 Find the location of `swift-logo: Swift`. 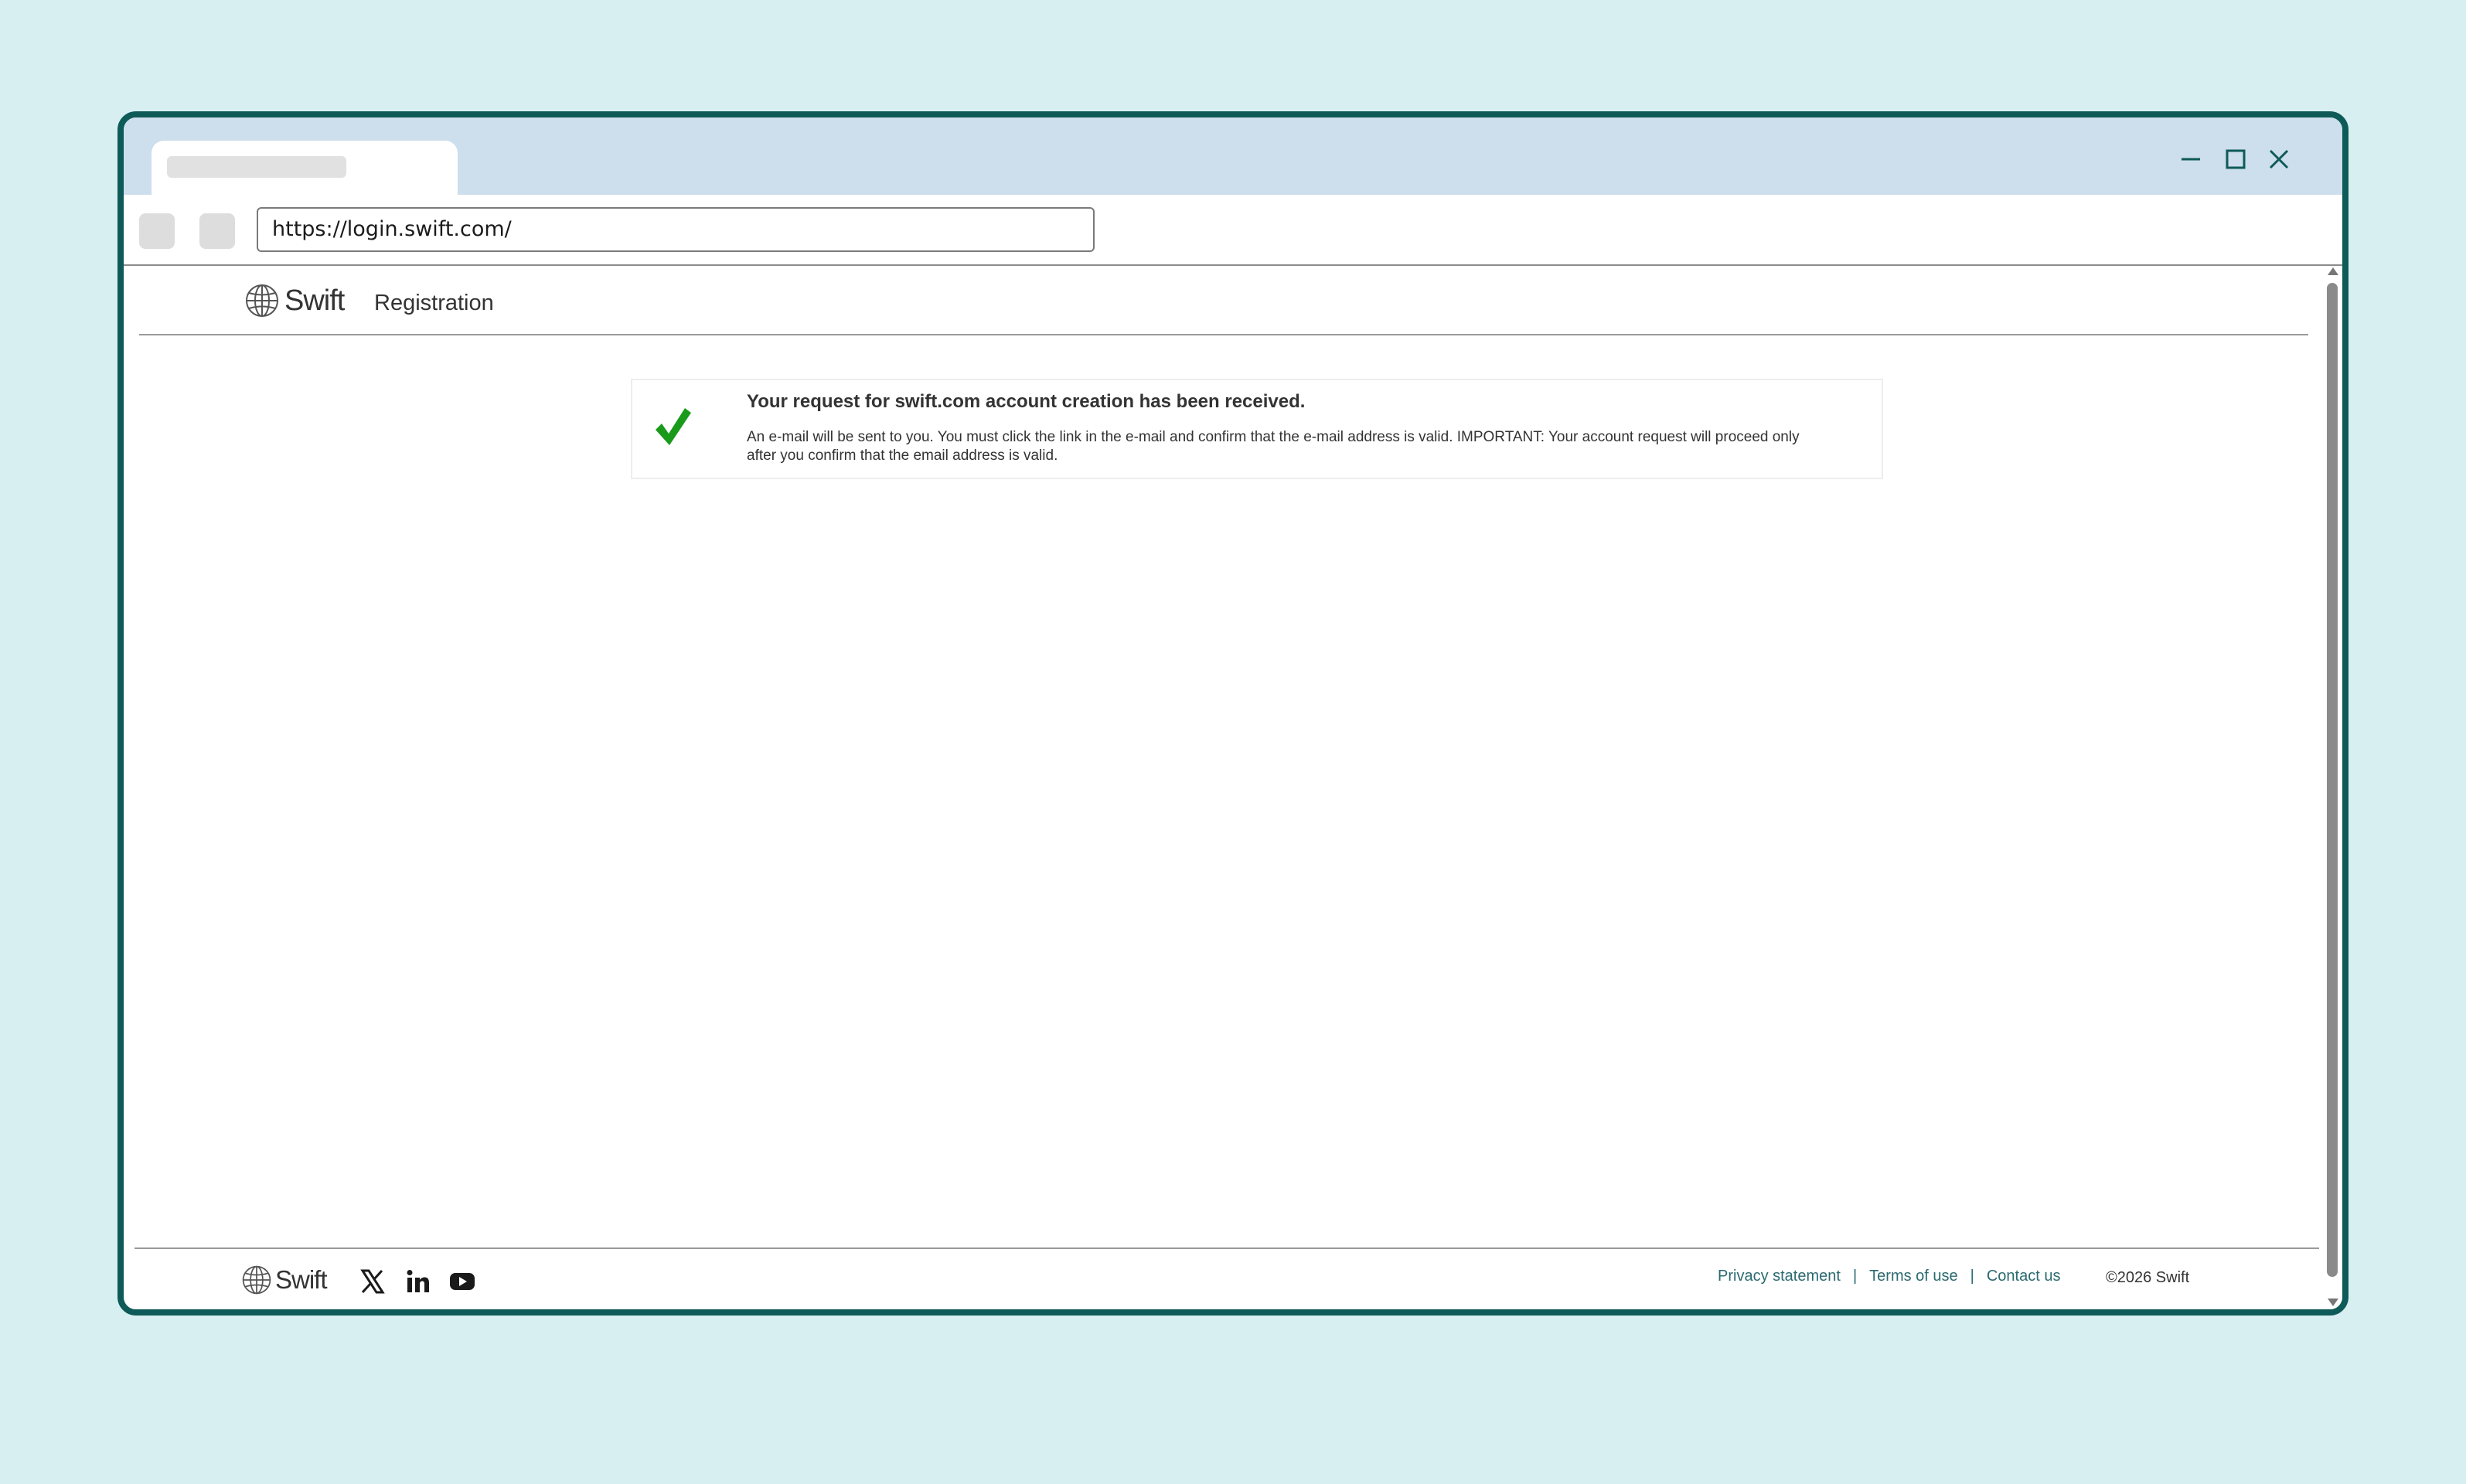

swift-logo: Swift is located at coordinates (294, 300).